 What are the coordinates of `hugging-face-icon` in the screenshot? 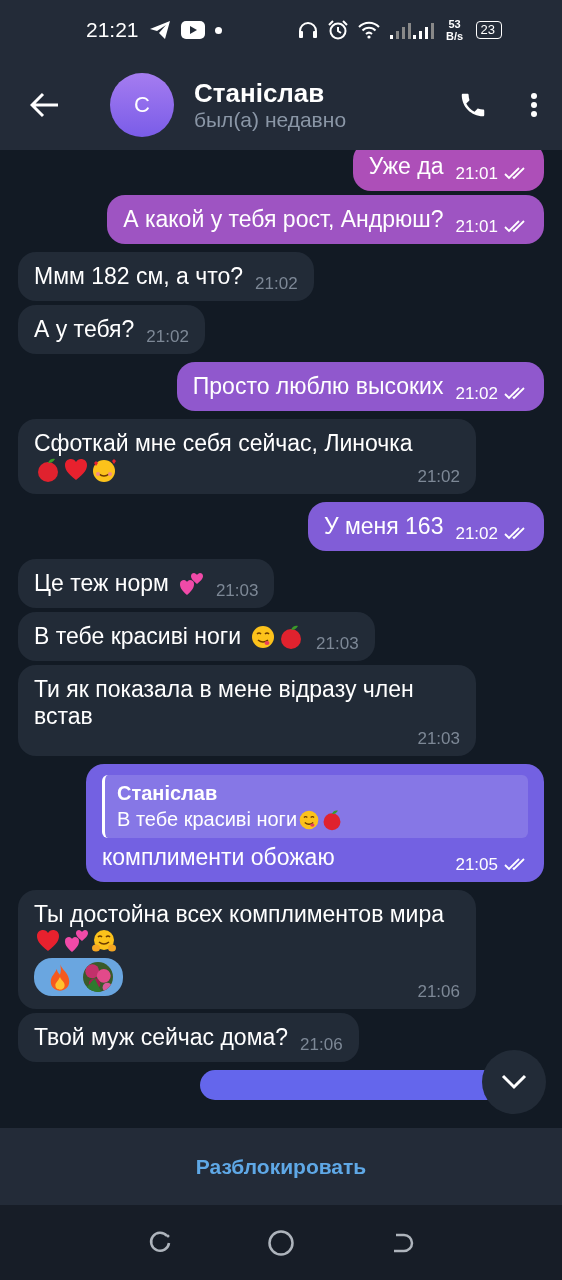 It's located at (104, 941).